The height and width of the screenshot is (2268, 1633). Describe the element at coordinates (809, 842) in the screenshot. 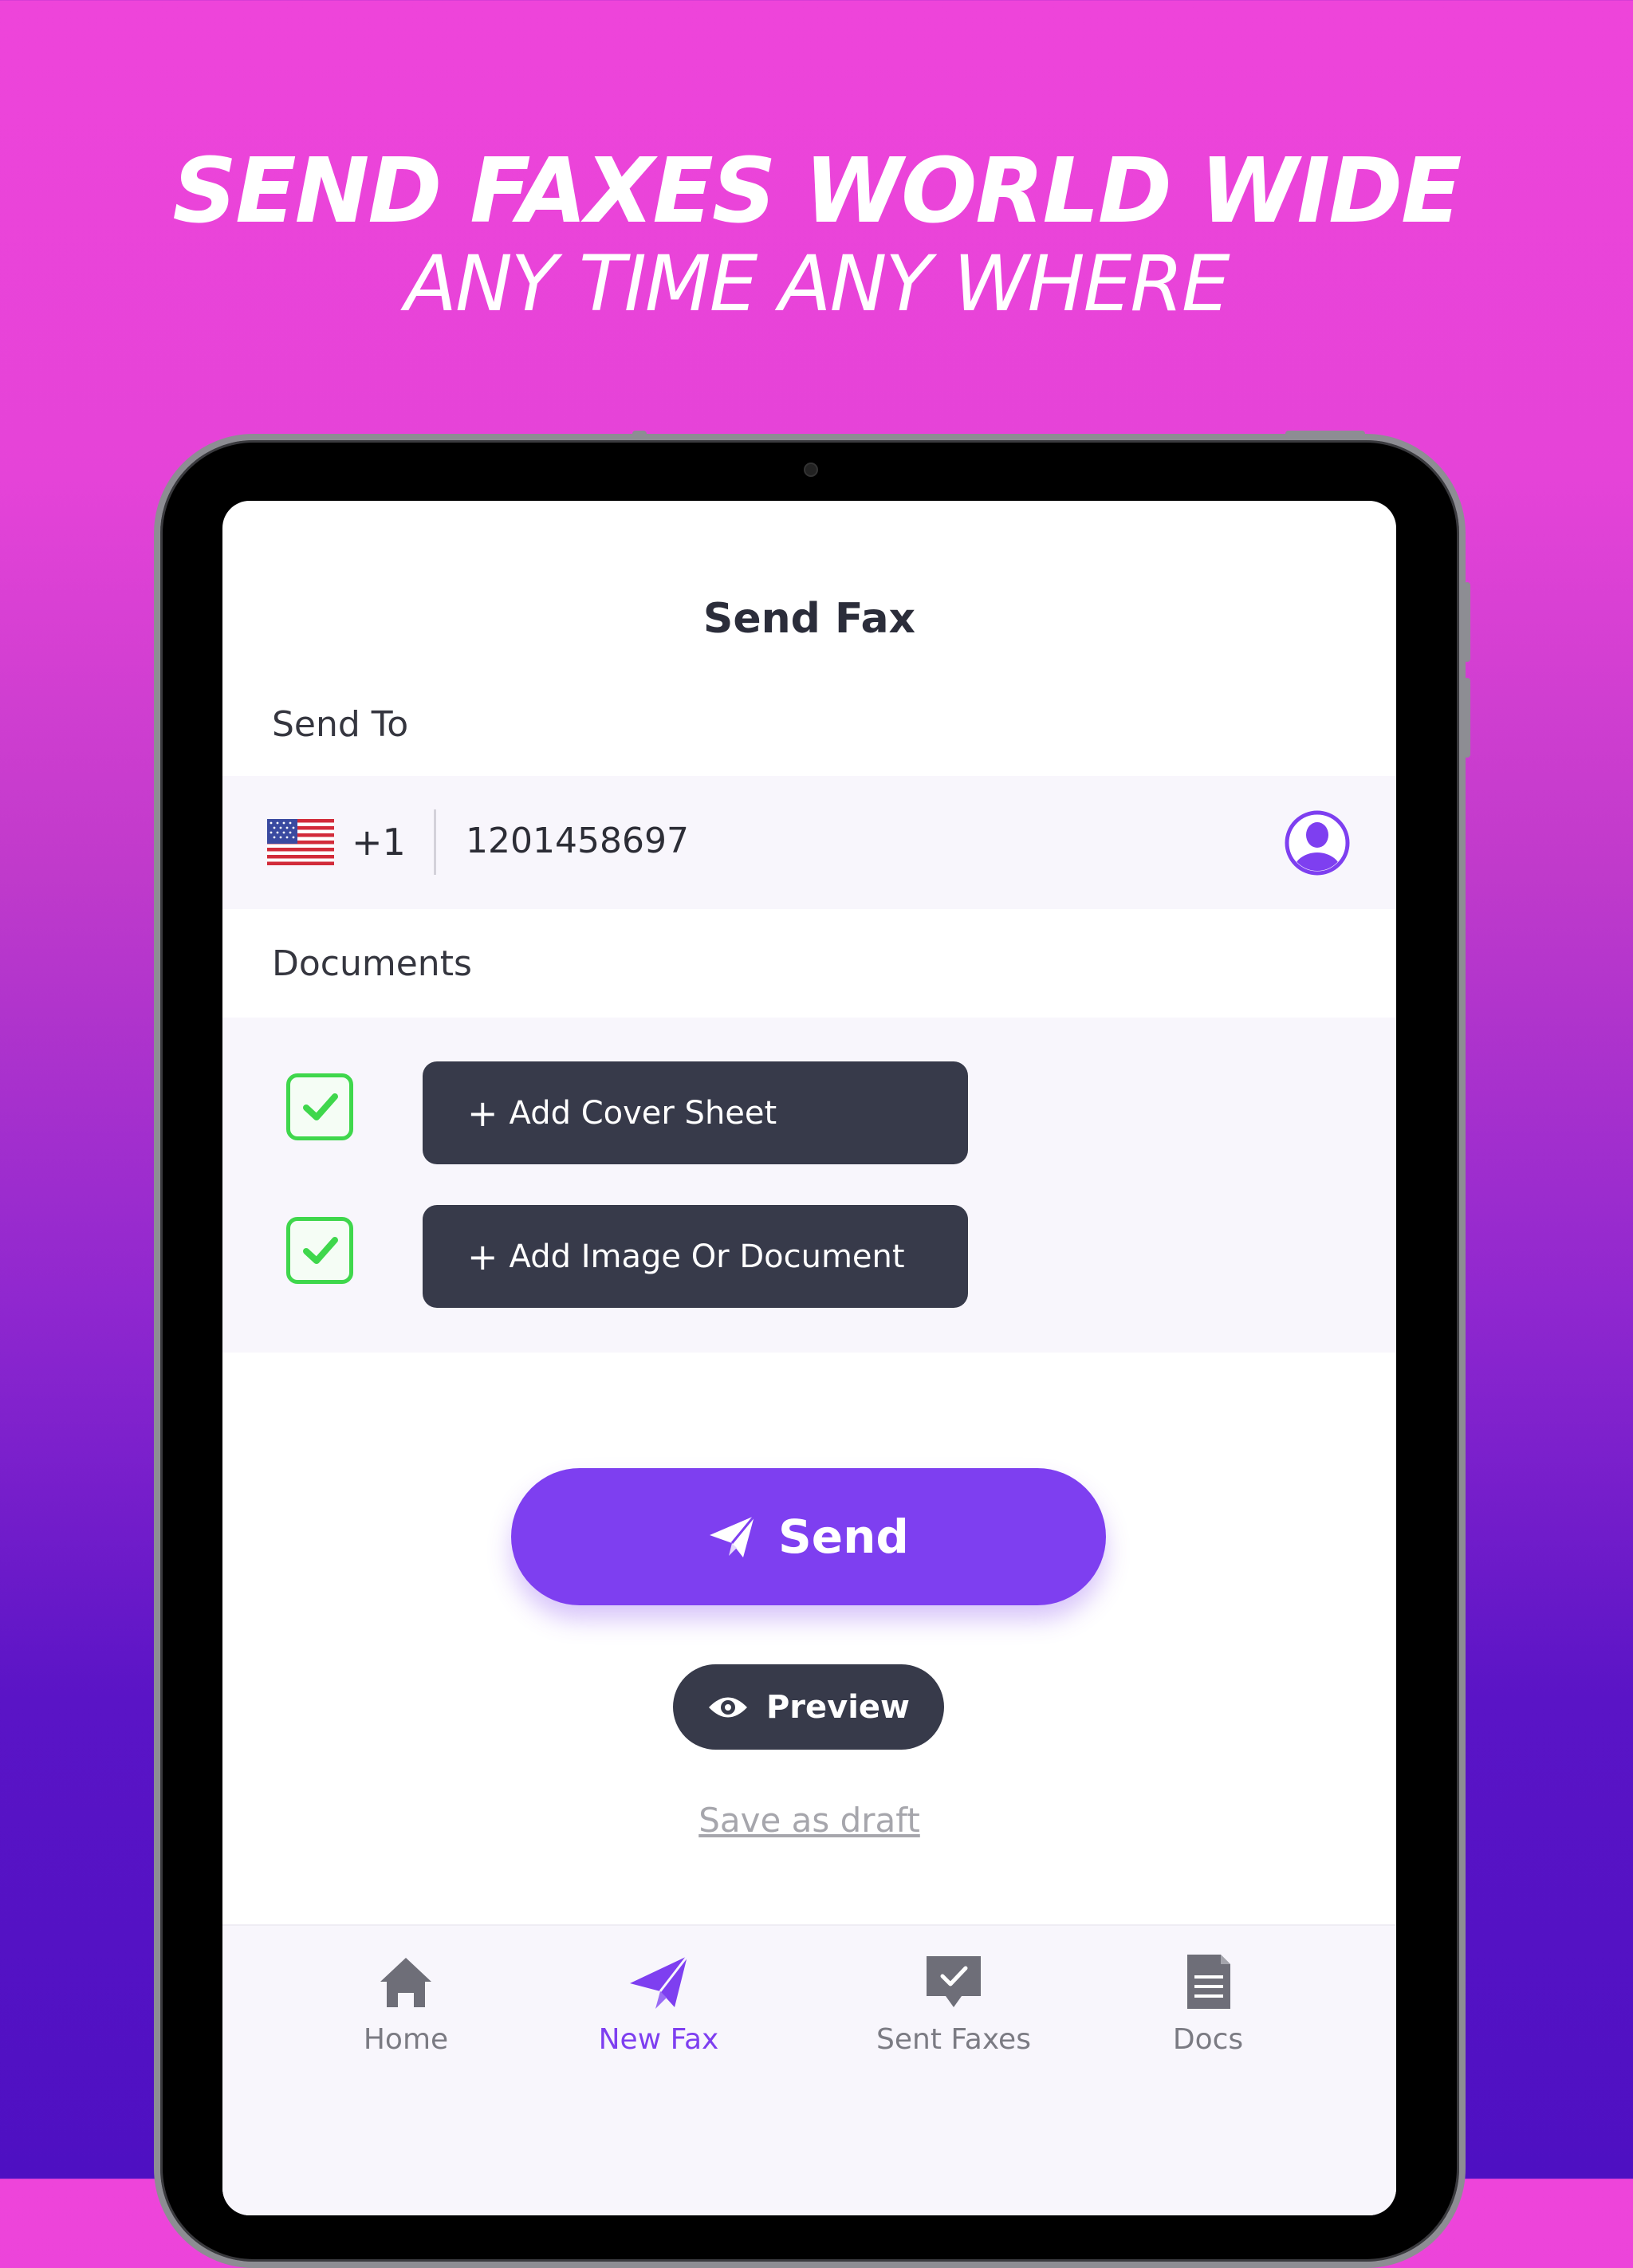

I see `phone-row: +1 1201458697` at that location.